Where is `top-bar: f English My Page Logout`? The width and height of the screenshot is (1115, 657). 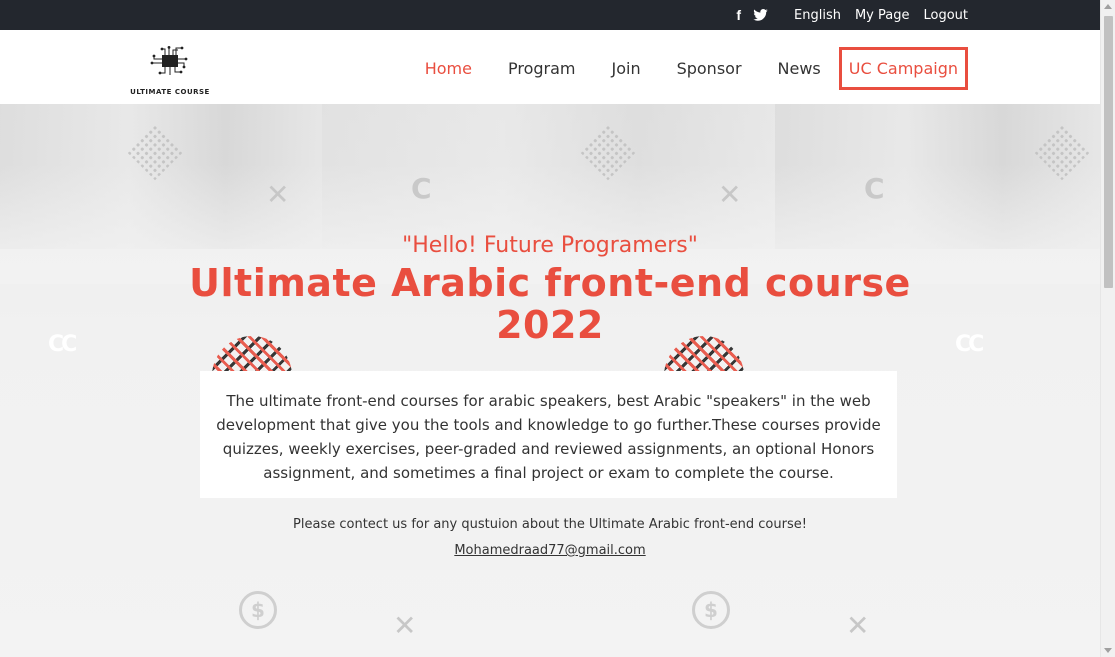
top-bar: f English My Page Logout is located at coordinates (550, 15).